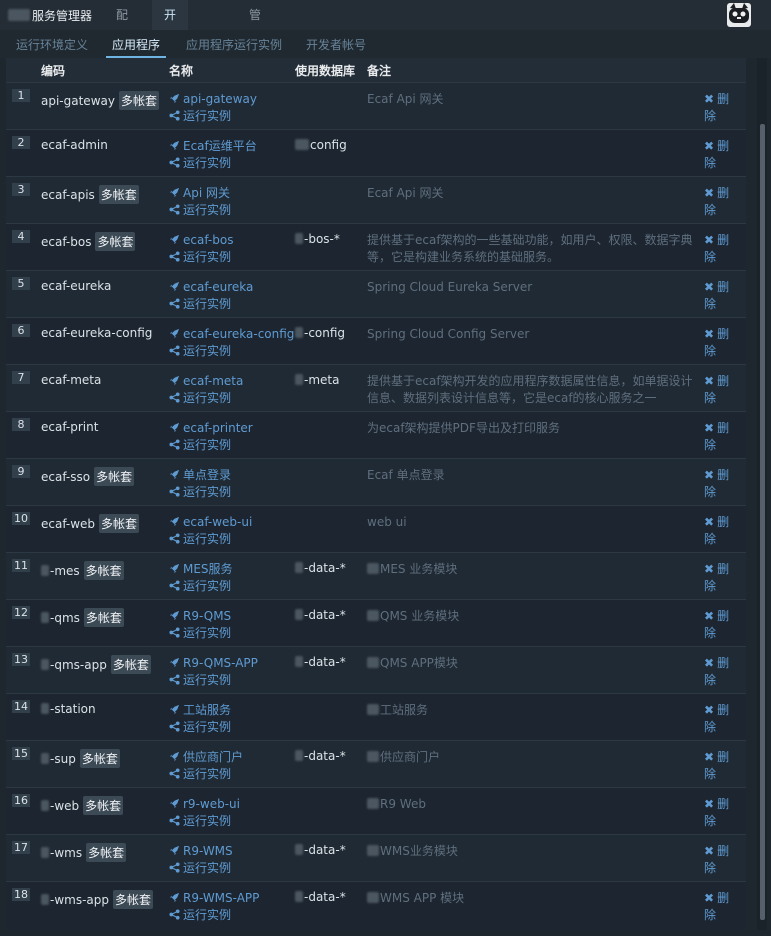 Image resolution: width=771 pixels, height=936 pixels. I want to click on app-name-link: ecaf-eureka, so click(211, 287).